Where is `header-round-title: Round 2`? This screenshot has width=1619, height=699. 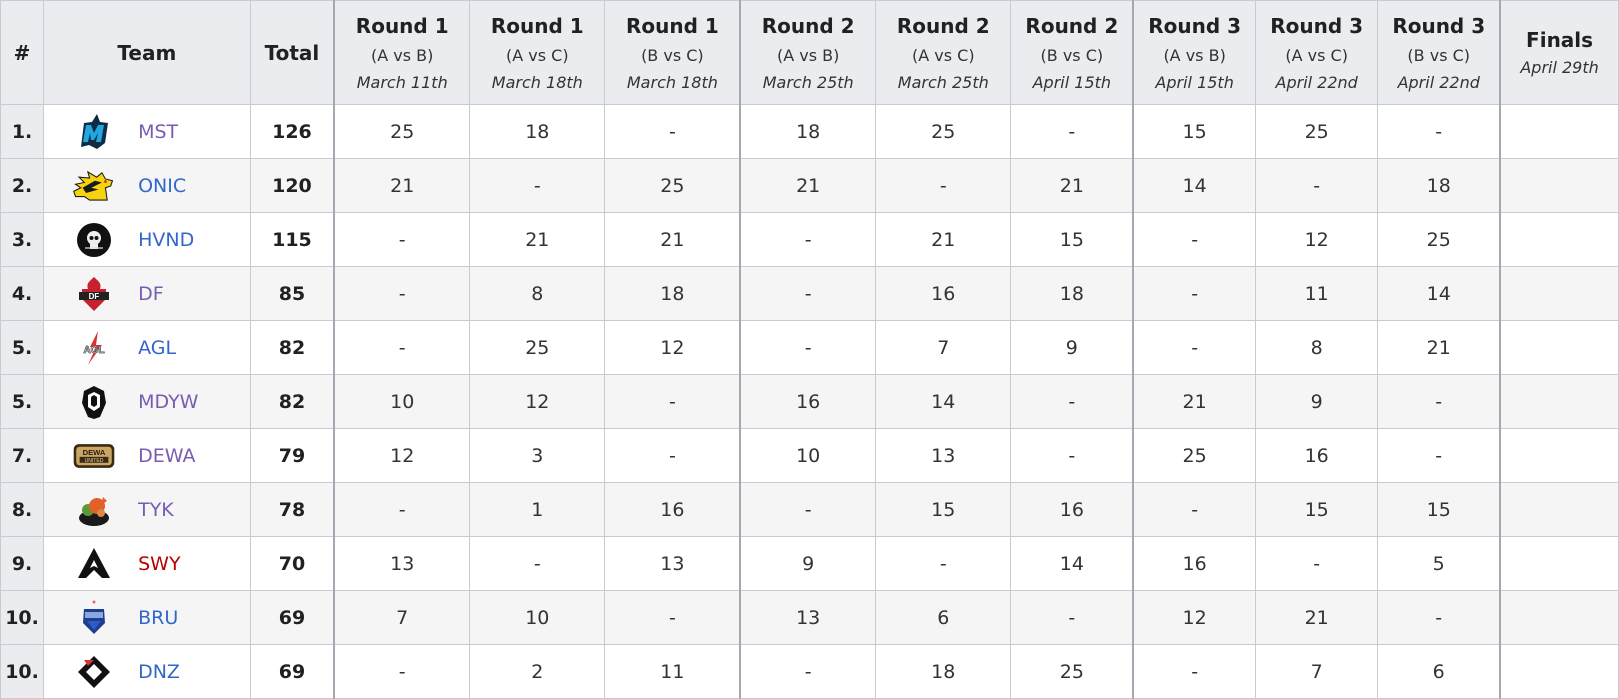 header-round-title: Round 2 is located at coordinates (808, 25).